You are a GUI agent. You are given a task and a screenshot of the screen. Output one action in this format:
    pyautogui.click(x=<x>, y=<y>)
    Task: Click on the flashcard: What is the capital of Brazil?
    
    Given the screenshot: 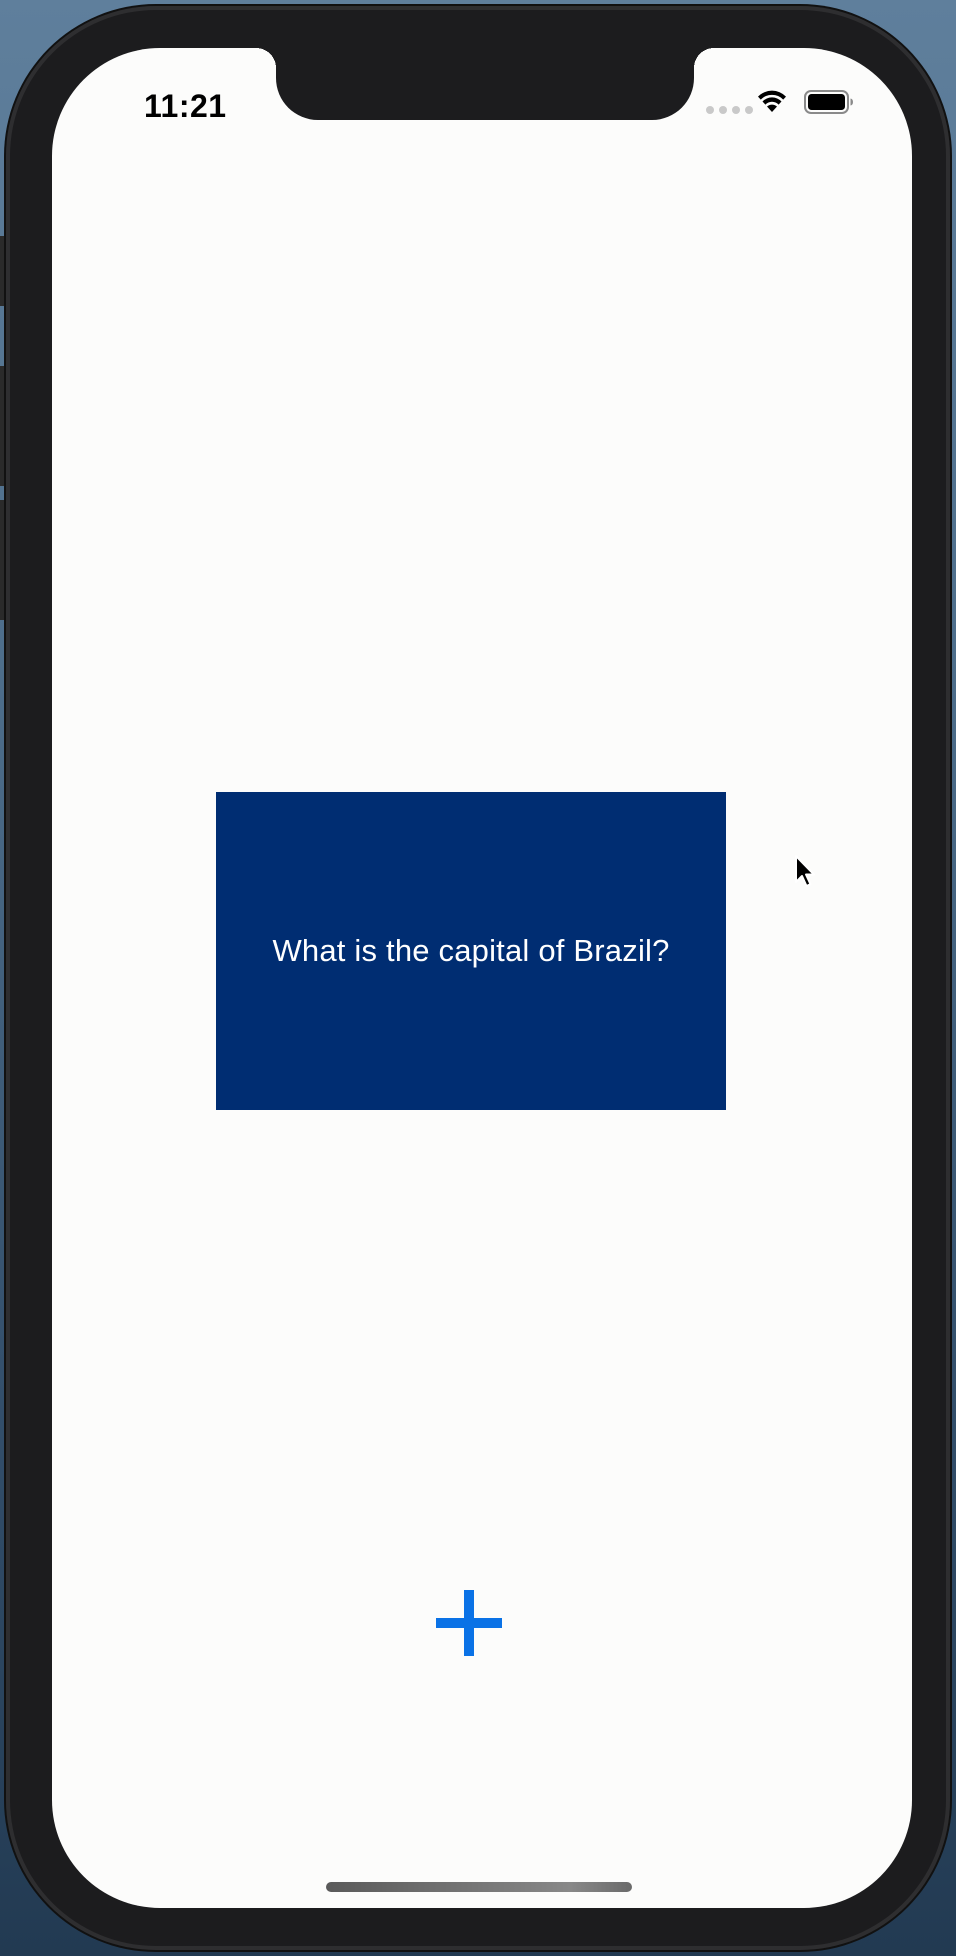 What is the action you would take?
    pyautogui.click(x=471, y=951)
    